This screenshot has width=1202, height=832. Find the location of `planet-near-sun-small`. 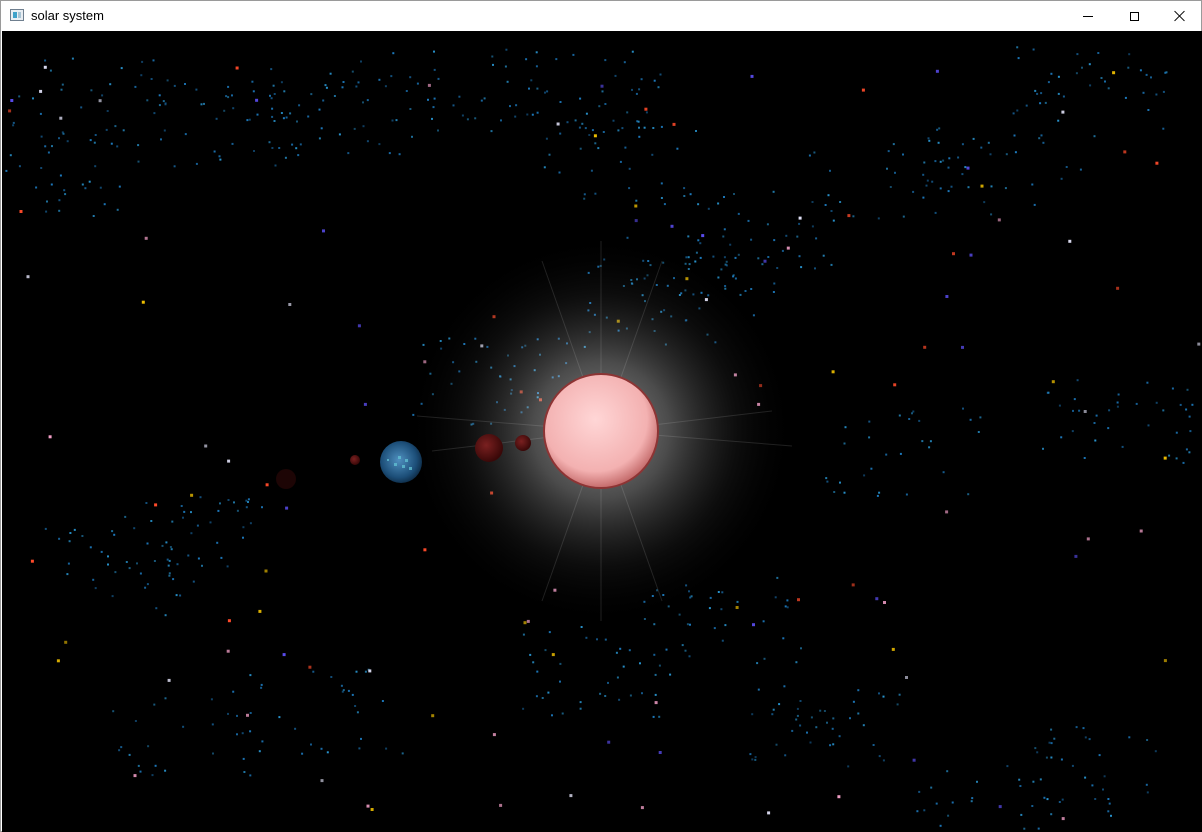

planet-near-sun-small is located at coordinates (523, 443).